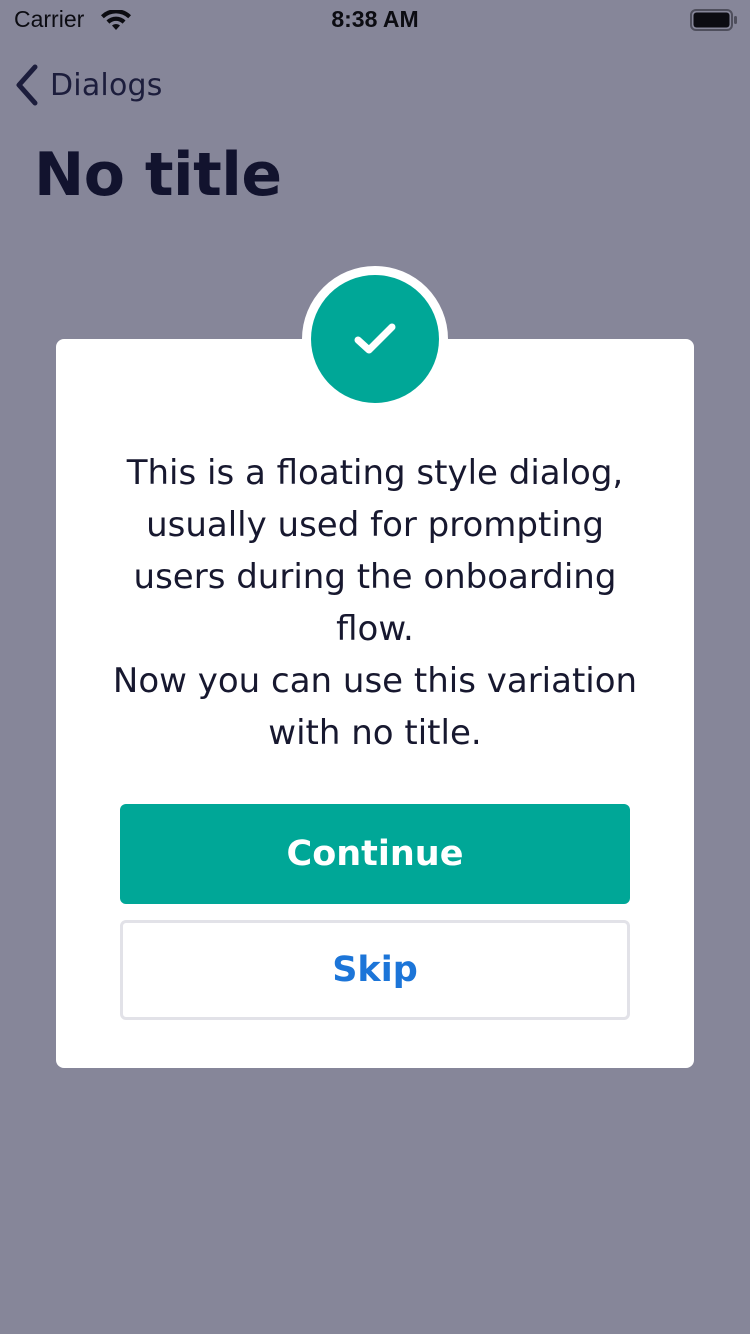 This screenshot has width=750, height=1334. What do you see at coordinates (375, 854) in the screenshot?
I see `continue-button: Continue` at bounding box center [375, 854].